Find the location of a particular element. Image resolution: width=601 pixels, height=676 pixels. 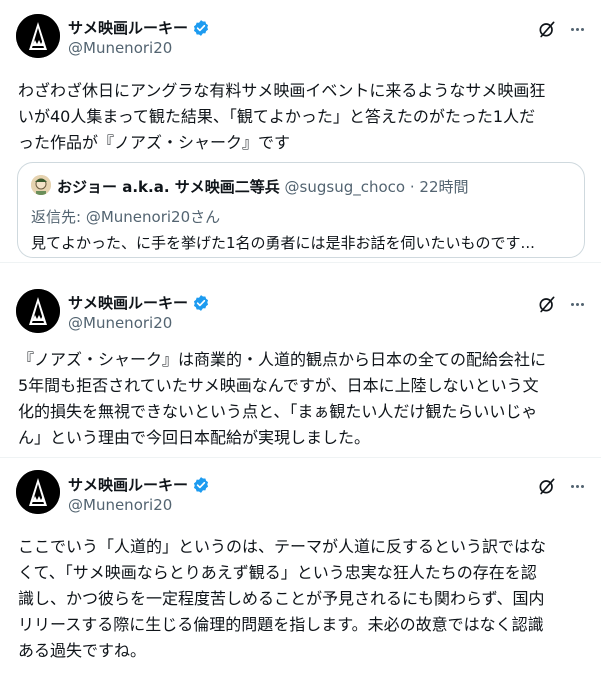

quote-avatar-icon is located at coordinates (41, 185).